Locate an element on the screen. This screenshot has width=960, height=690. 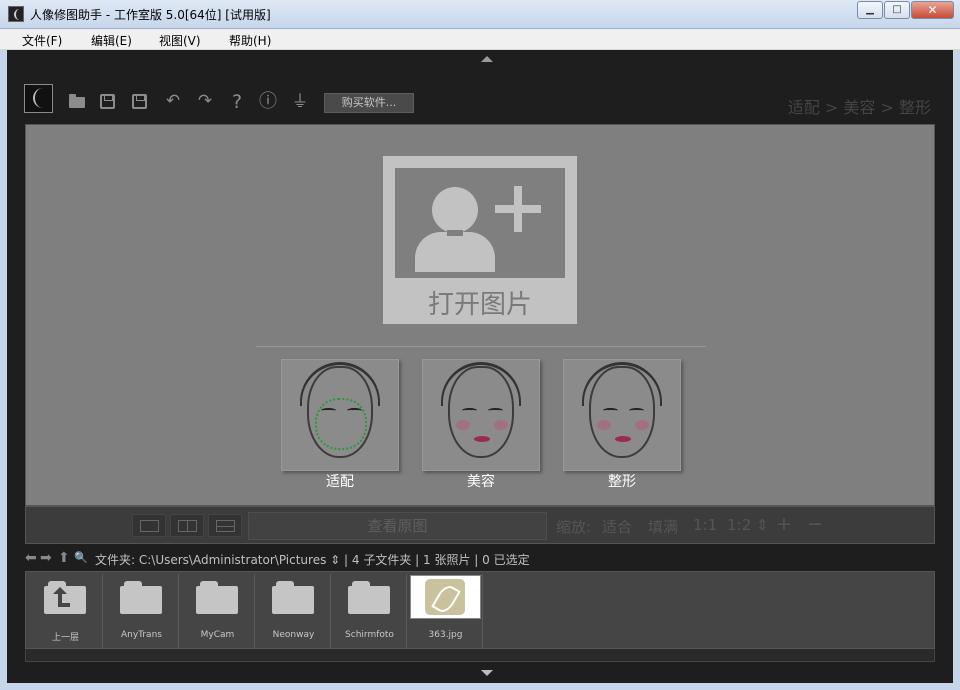
face-beauty-icon is located at coordinates (481, 412).